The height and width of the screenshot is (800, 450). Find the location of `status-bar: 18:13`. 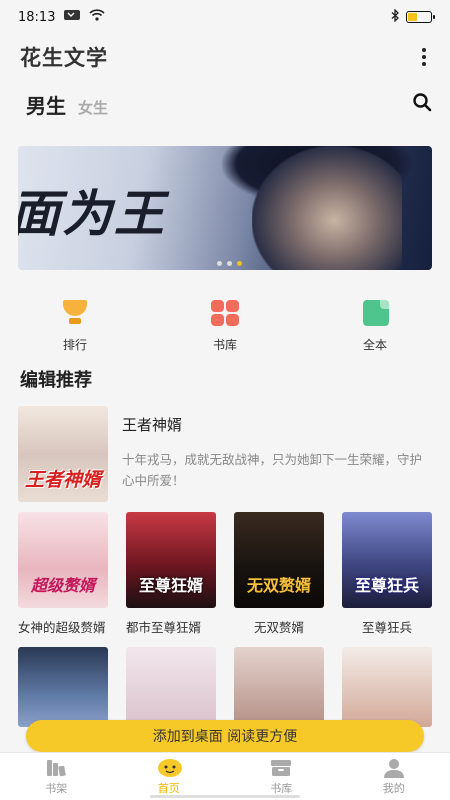

status-bar: 18:13 is located at coordinates (225, 17).